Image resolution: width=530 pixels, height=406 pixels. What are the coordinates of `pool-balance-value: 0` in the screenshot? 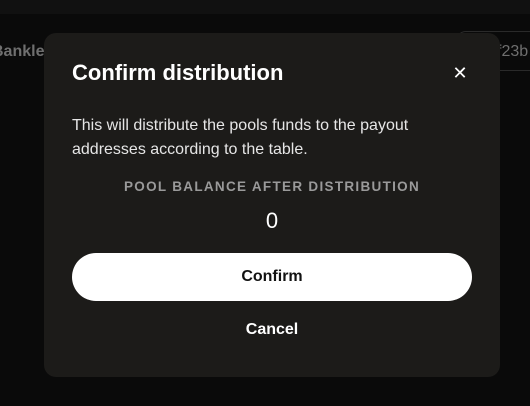 It's located at (272, 220).